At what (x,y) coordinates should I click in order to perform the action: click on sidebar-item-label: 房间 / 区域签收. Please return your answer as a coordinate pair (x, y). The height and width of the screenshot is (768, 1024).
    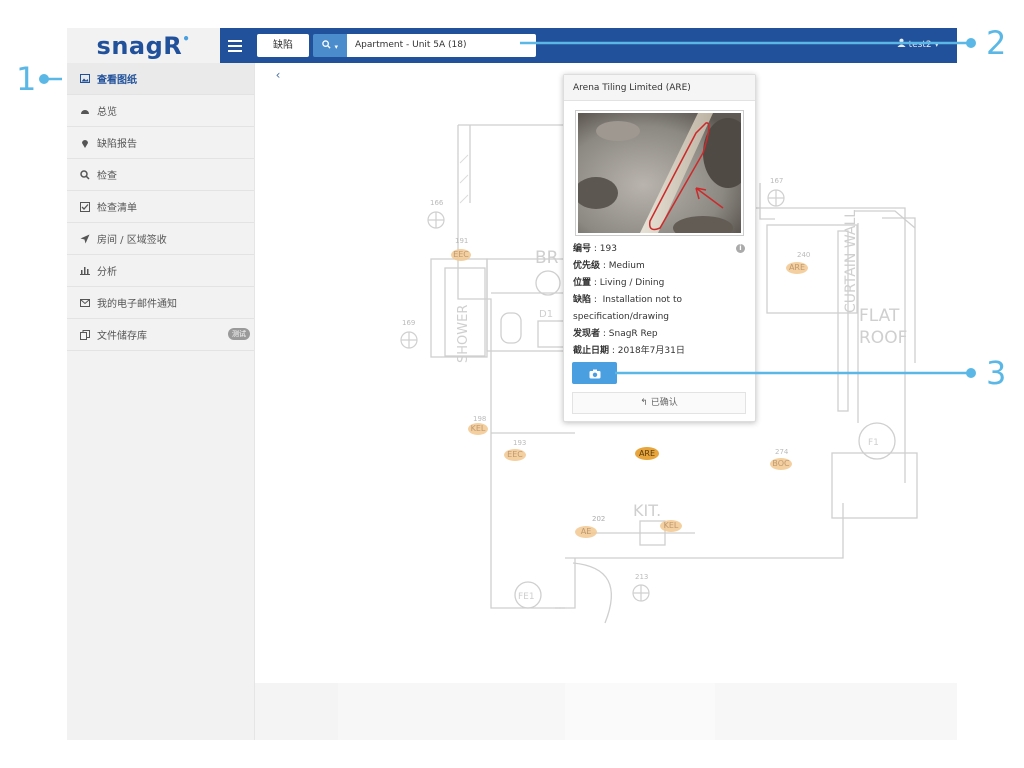
    Looking at the image, I should click on (132, 240).